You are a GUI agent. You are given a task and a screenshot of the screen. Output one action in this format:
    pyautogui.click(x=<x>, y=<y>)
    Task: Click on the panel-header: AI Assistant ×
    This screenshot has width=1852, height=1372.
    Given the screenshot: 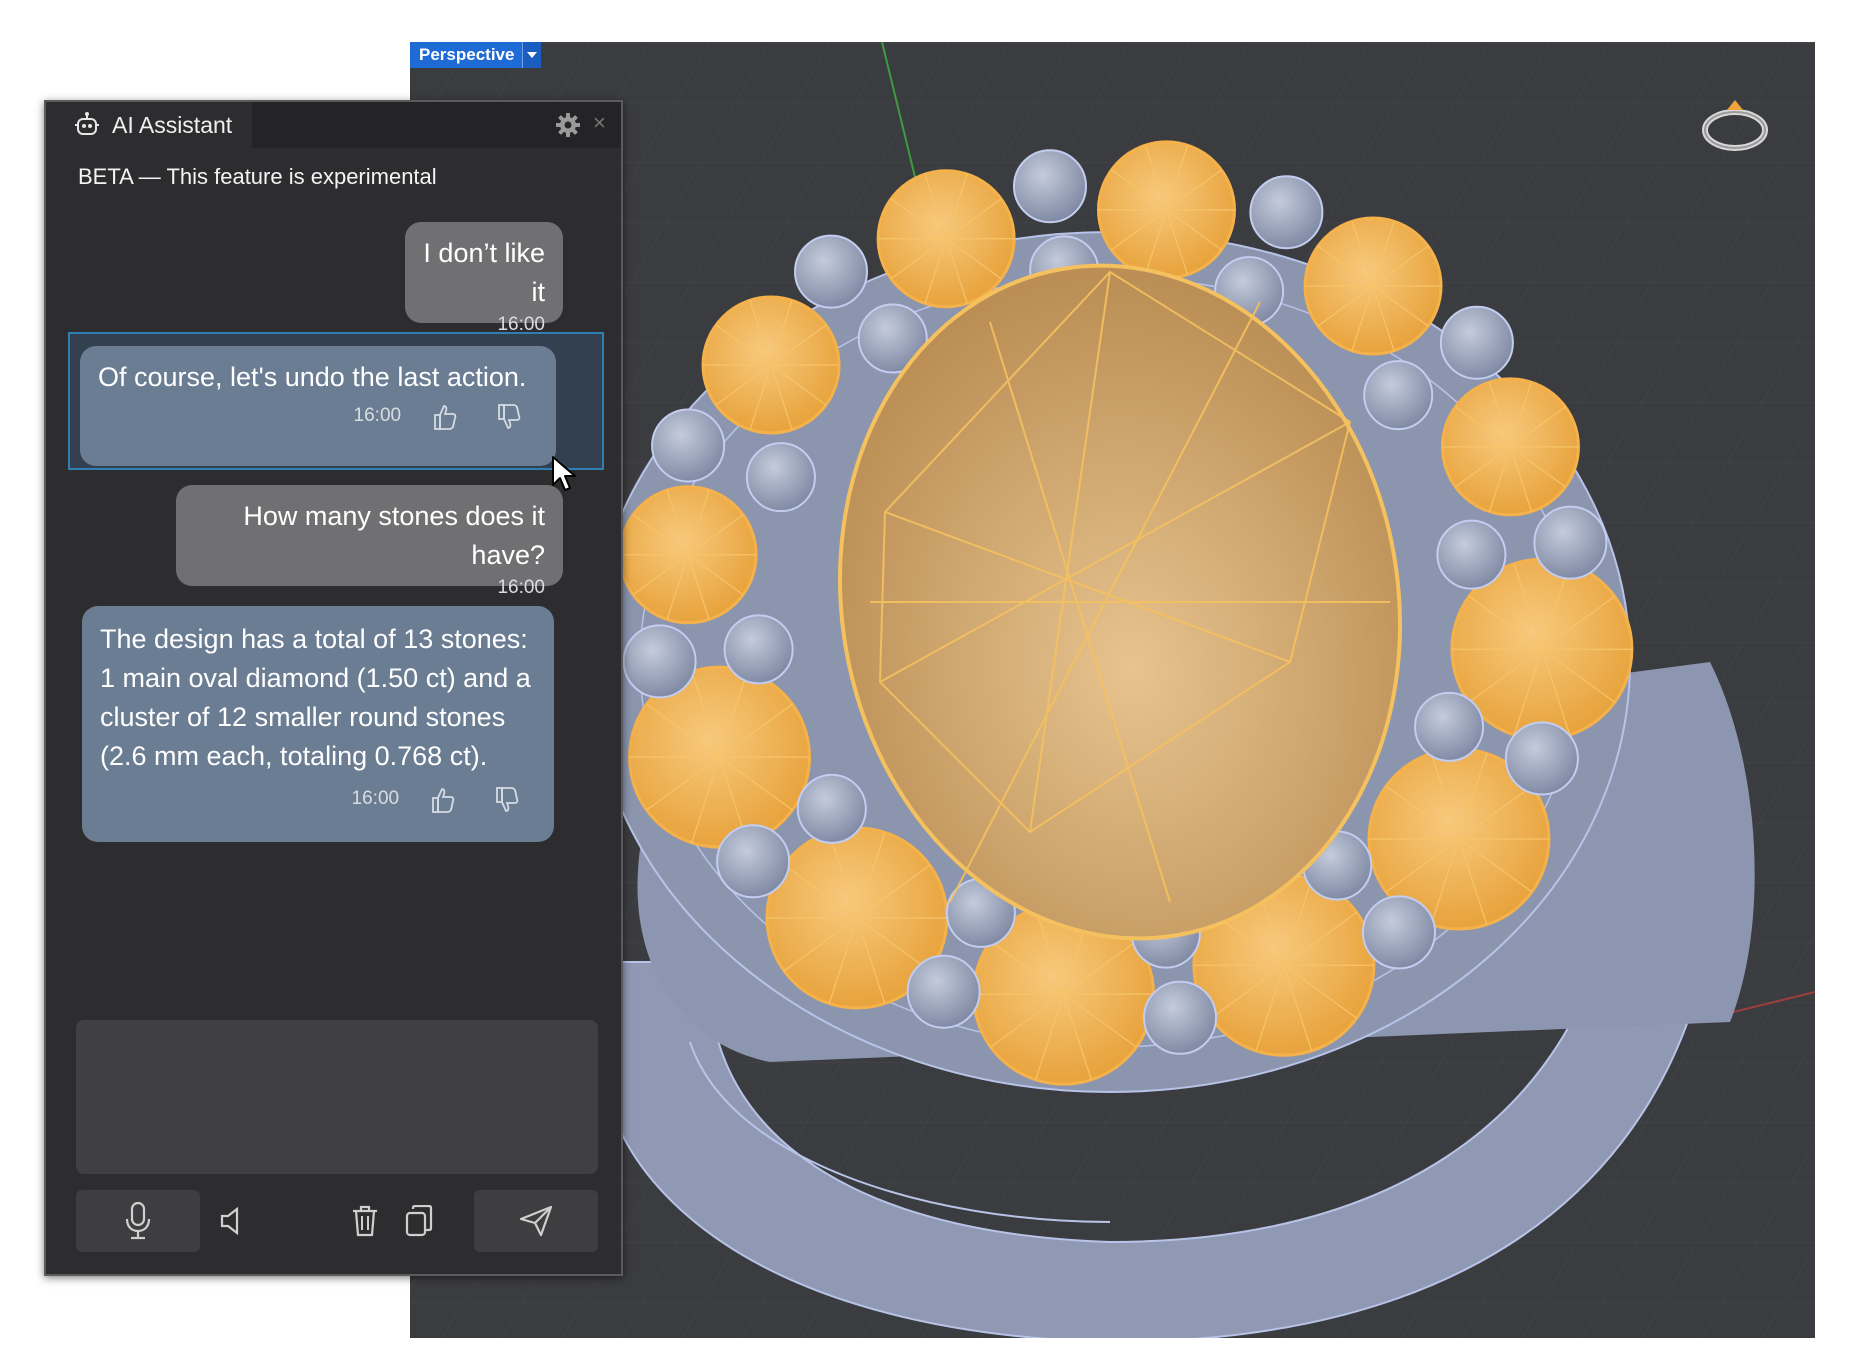 What is the action you would take?
    pyautogui.click(x=333, y=125)
    